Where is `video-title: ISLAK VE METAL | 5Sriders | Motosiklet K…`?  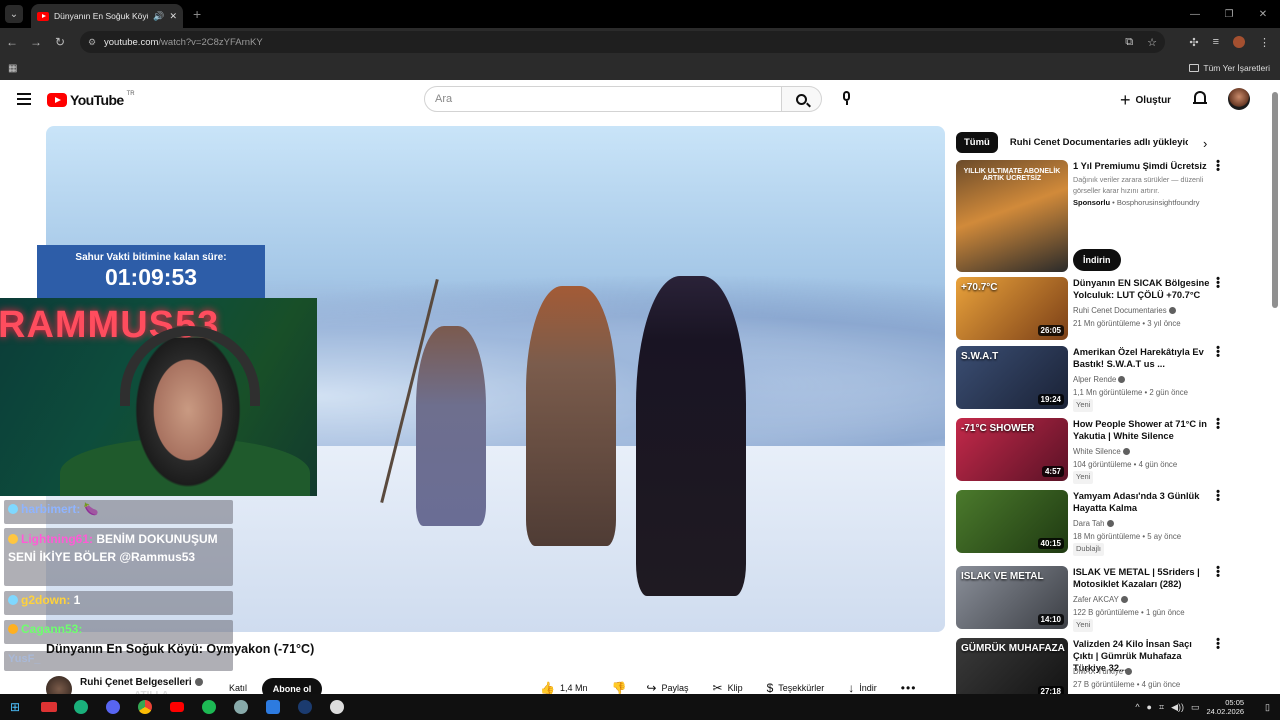 video-title: ISLAK VE METAL | 5Sriders | Motosiklet K… is located at coordinates (1143, 578).